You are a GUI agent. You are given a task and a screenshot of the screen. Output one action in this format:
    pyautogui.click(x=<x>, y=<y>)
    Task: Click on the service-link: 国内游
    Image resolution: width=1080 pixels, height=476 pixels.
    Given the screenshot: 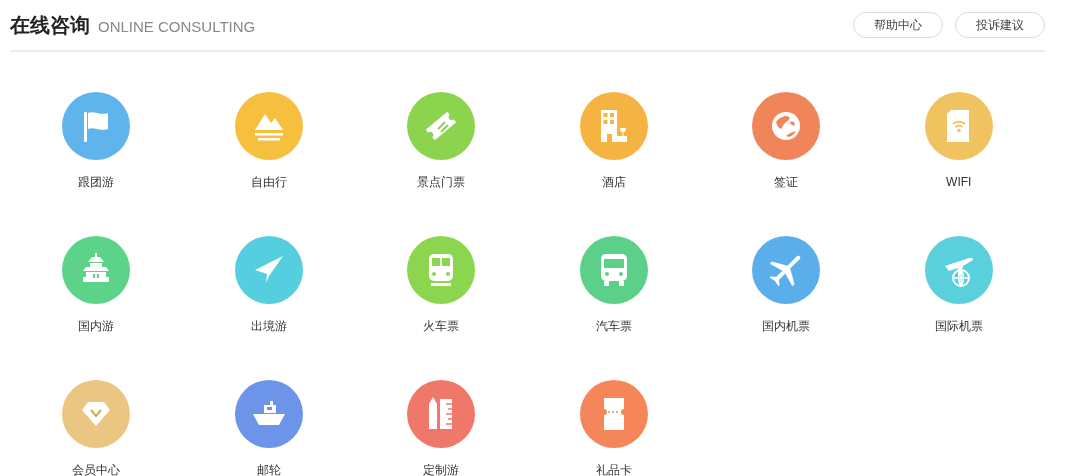 What is the action you would take?
    pyautogui.click(x=96, y=285)
    